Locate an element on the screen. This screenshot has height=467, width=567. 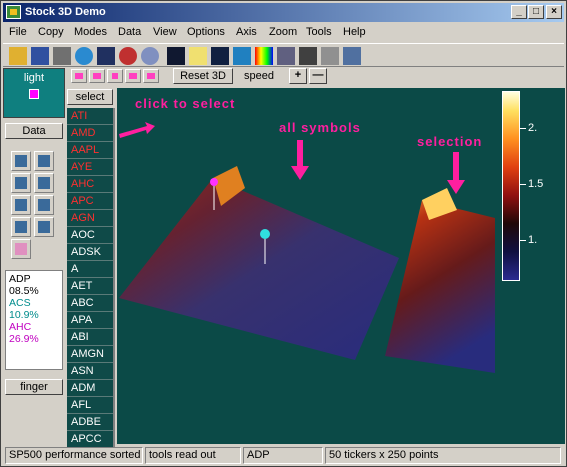
speed-minus-button: — is located at coordinates (318, 76).